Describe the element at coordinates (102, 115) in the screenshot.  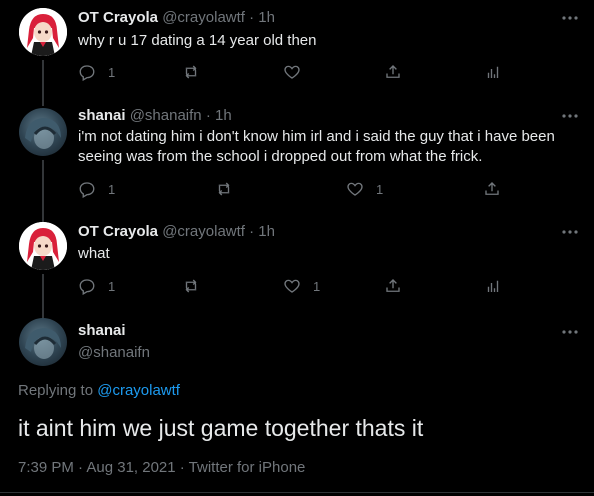
I see `display-name: shanai` at that location.